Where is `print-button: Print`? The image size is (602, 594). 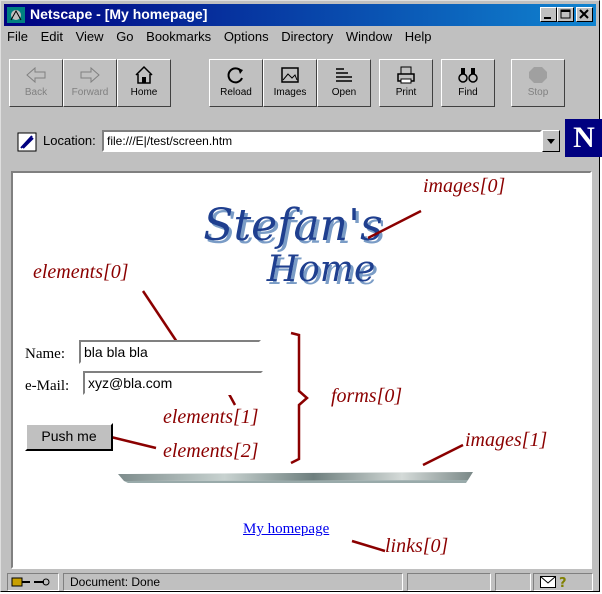
print-button: Print is located at coordinates (406, 83).